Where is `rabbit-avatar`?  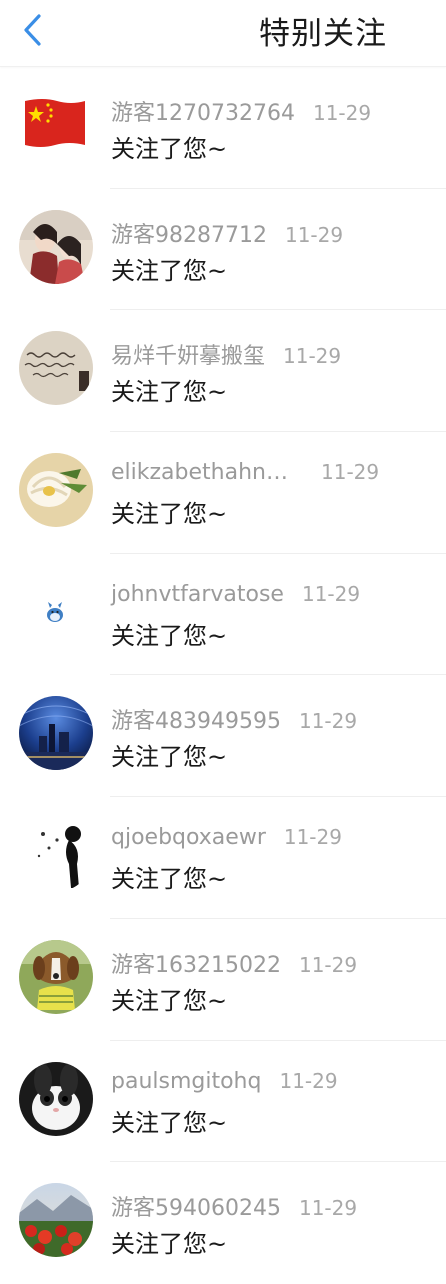 rabbit-avatar is located at coordinates (56, 1098).